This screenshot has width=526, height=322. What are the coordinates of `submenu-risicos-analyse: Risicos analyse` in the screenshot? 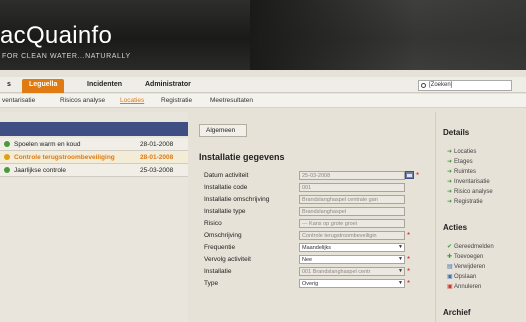 It's located at (82, 100).